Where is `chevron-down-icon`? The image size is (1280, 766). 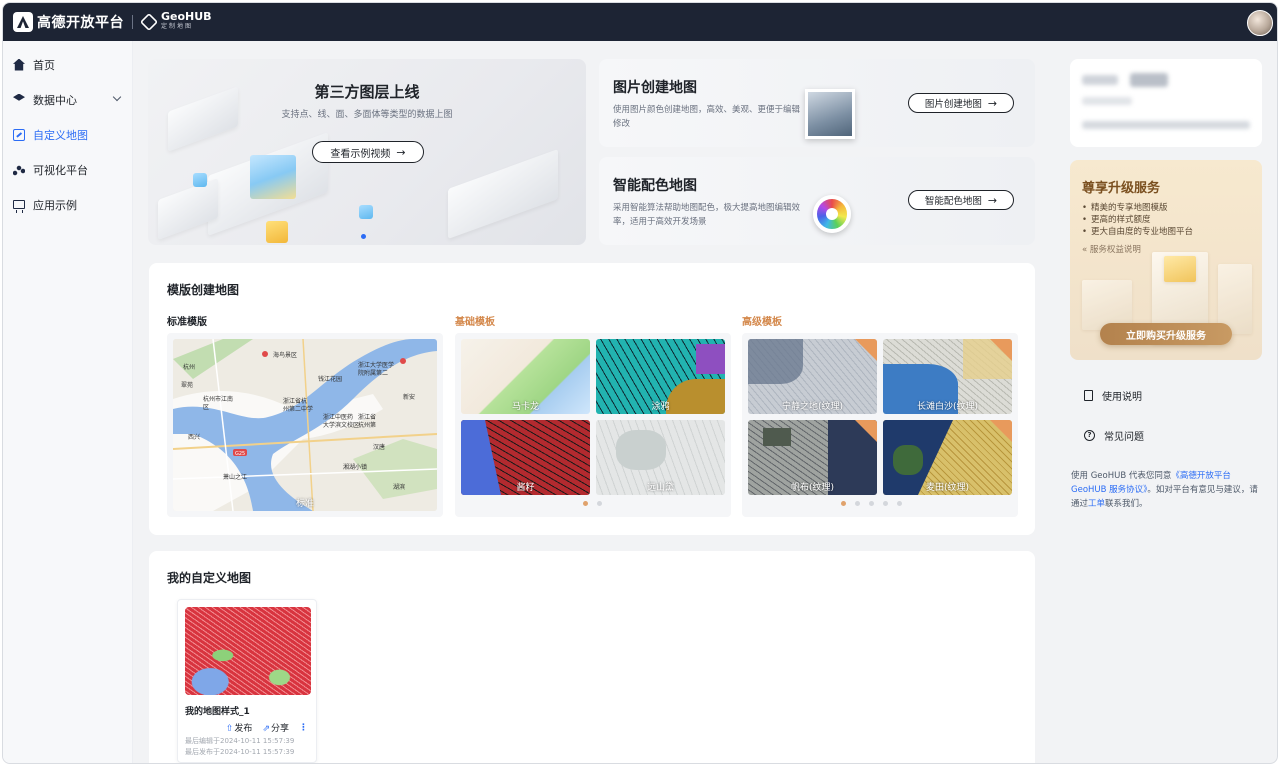 chevron-down-icon is located at coordinates (117, 97).